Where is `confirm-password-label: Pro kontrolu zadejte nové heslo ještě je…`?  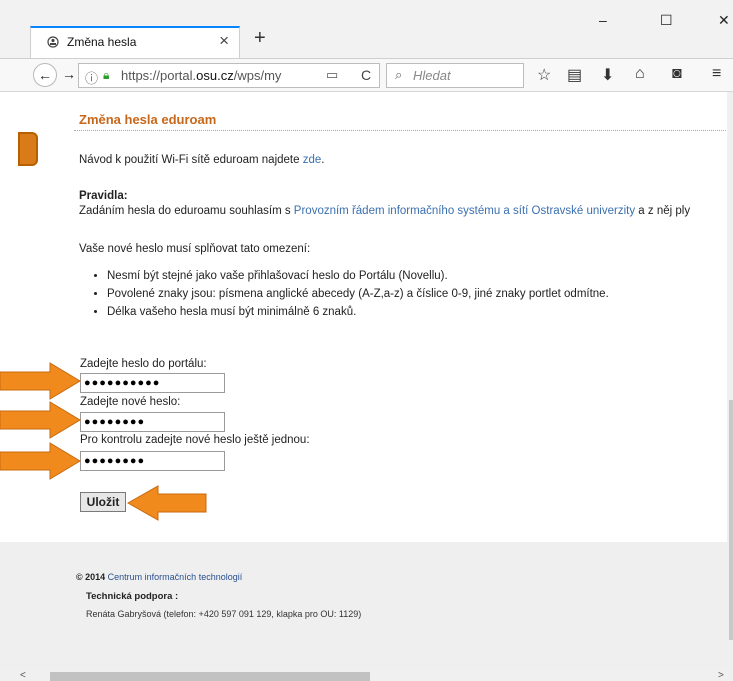 confirm-password-label: Pro kontrolu zadejte nové heslo ještě je… is located at coordinates (195, 440).